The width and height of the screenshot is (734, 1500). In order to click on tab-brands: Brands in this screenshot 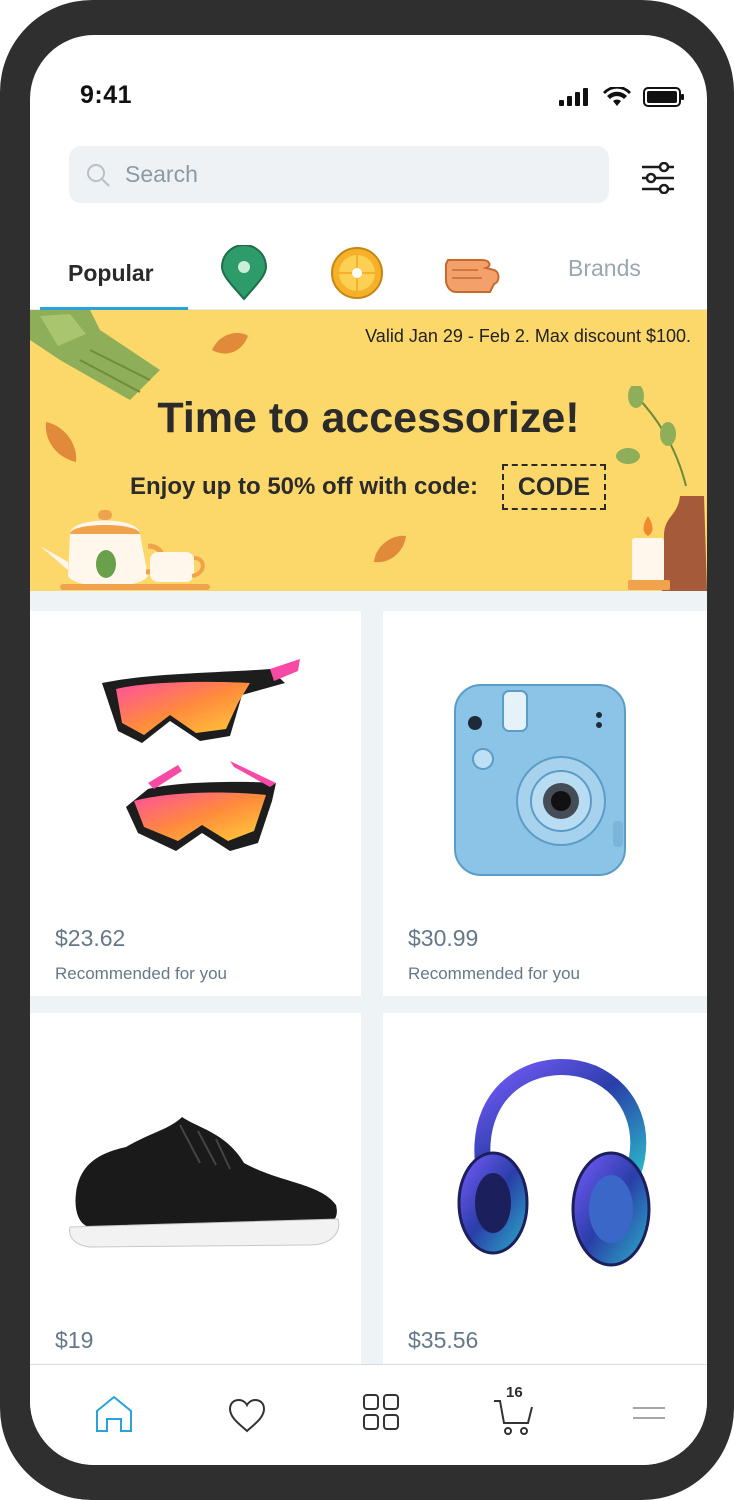, I will do `click(623, 272)`.